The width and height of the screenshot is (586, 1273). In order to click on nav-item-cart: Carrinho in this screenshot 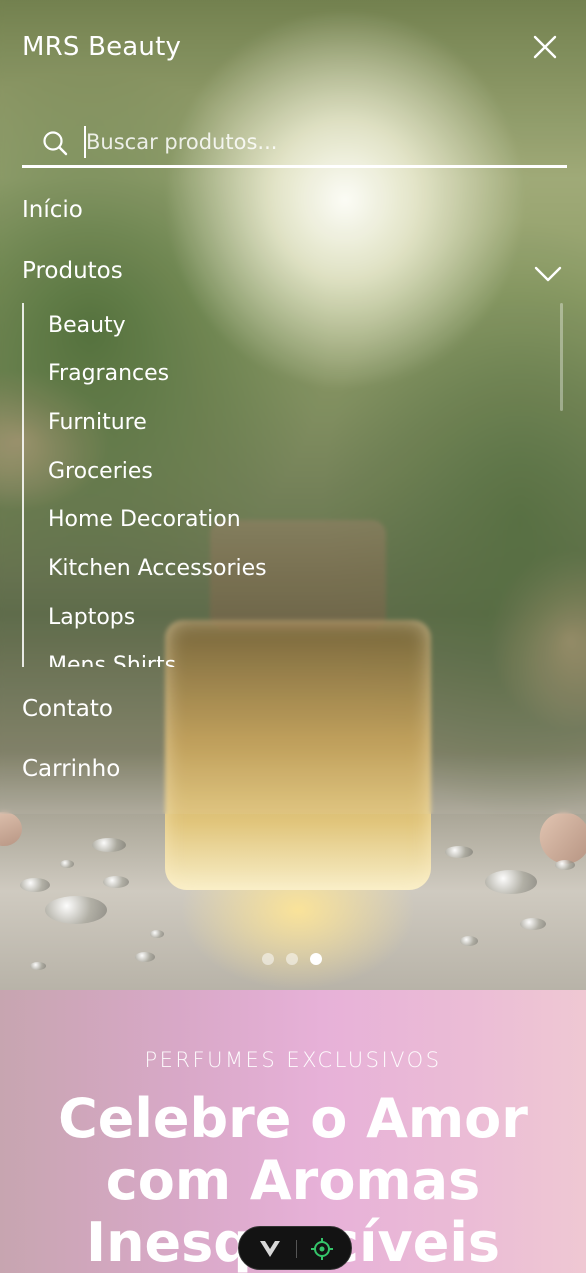, I will do `click(71, 769)`.